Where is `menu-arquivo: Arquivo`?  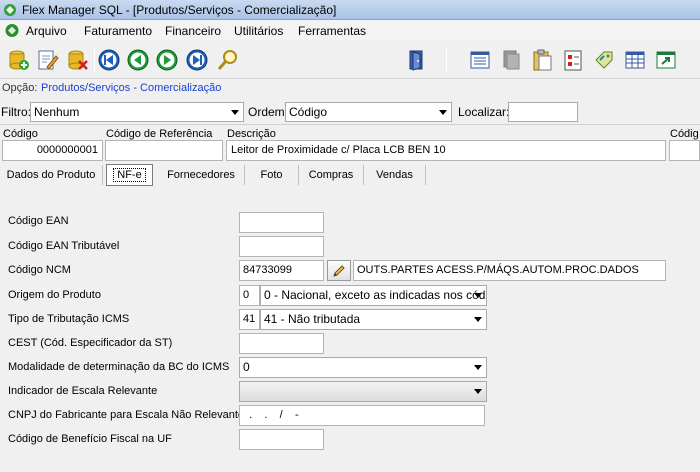
menu-arquivo: Arquivo is located at coordinates (46, 31).